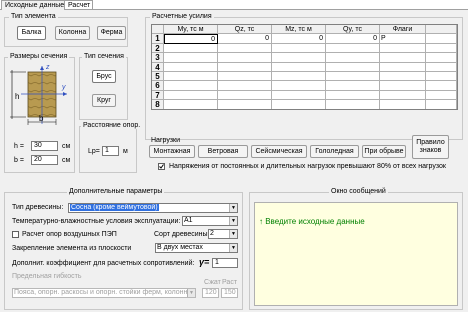 This screenshot has height=312, width=468. Describe the element at coordinates (279, 151) in the screenshot. I see `seismic-load-button: Сейсмическая` at that location.